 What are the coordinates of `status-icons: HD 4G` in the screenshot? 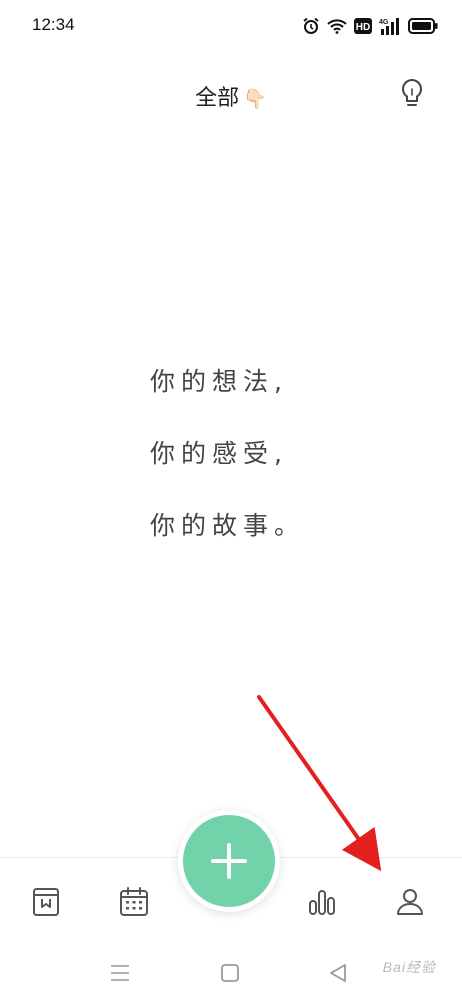 It's located at (370, 26).